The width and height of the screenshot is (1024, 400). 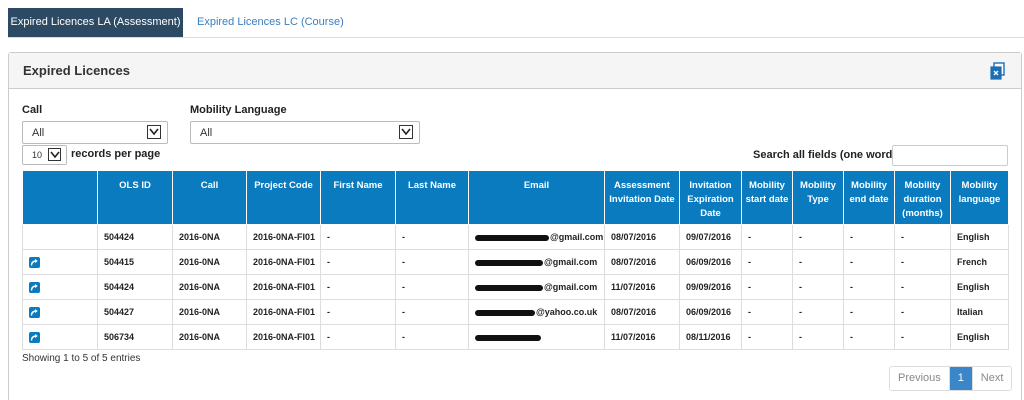 What do you see at coordinates (95, 22) in the screenshot?
I see `tab-expired-la: Expired Licences LA (Assessment)` at bounding box center [95, 22].